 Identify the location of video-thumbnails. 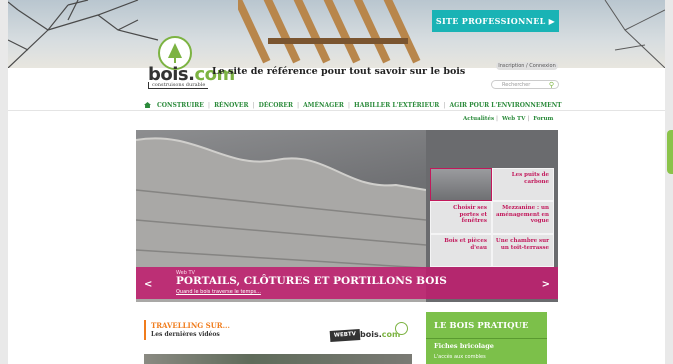
(278, 359).